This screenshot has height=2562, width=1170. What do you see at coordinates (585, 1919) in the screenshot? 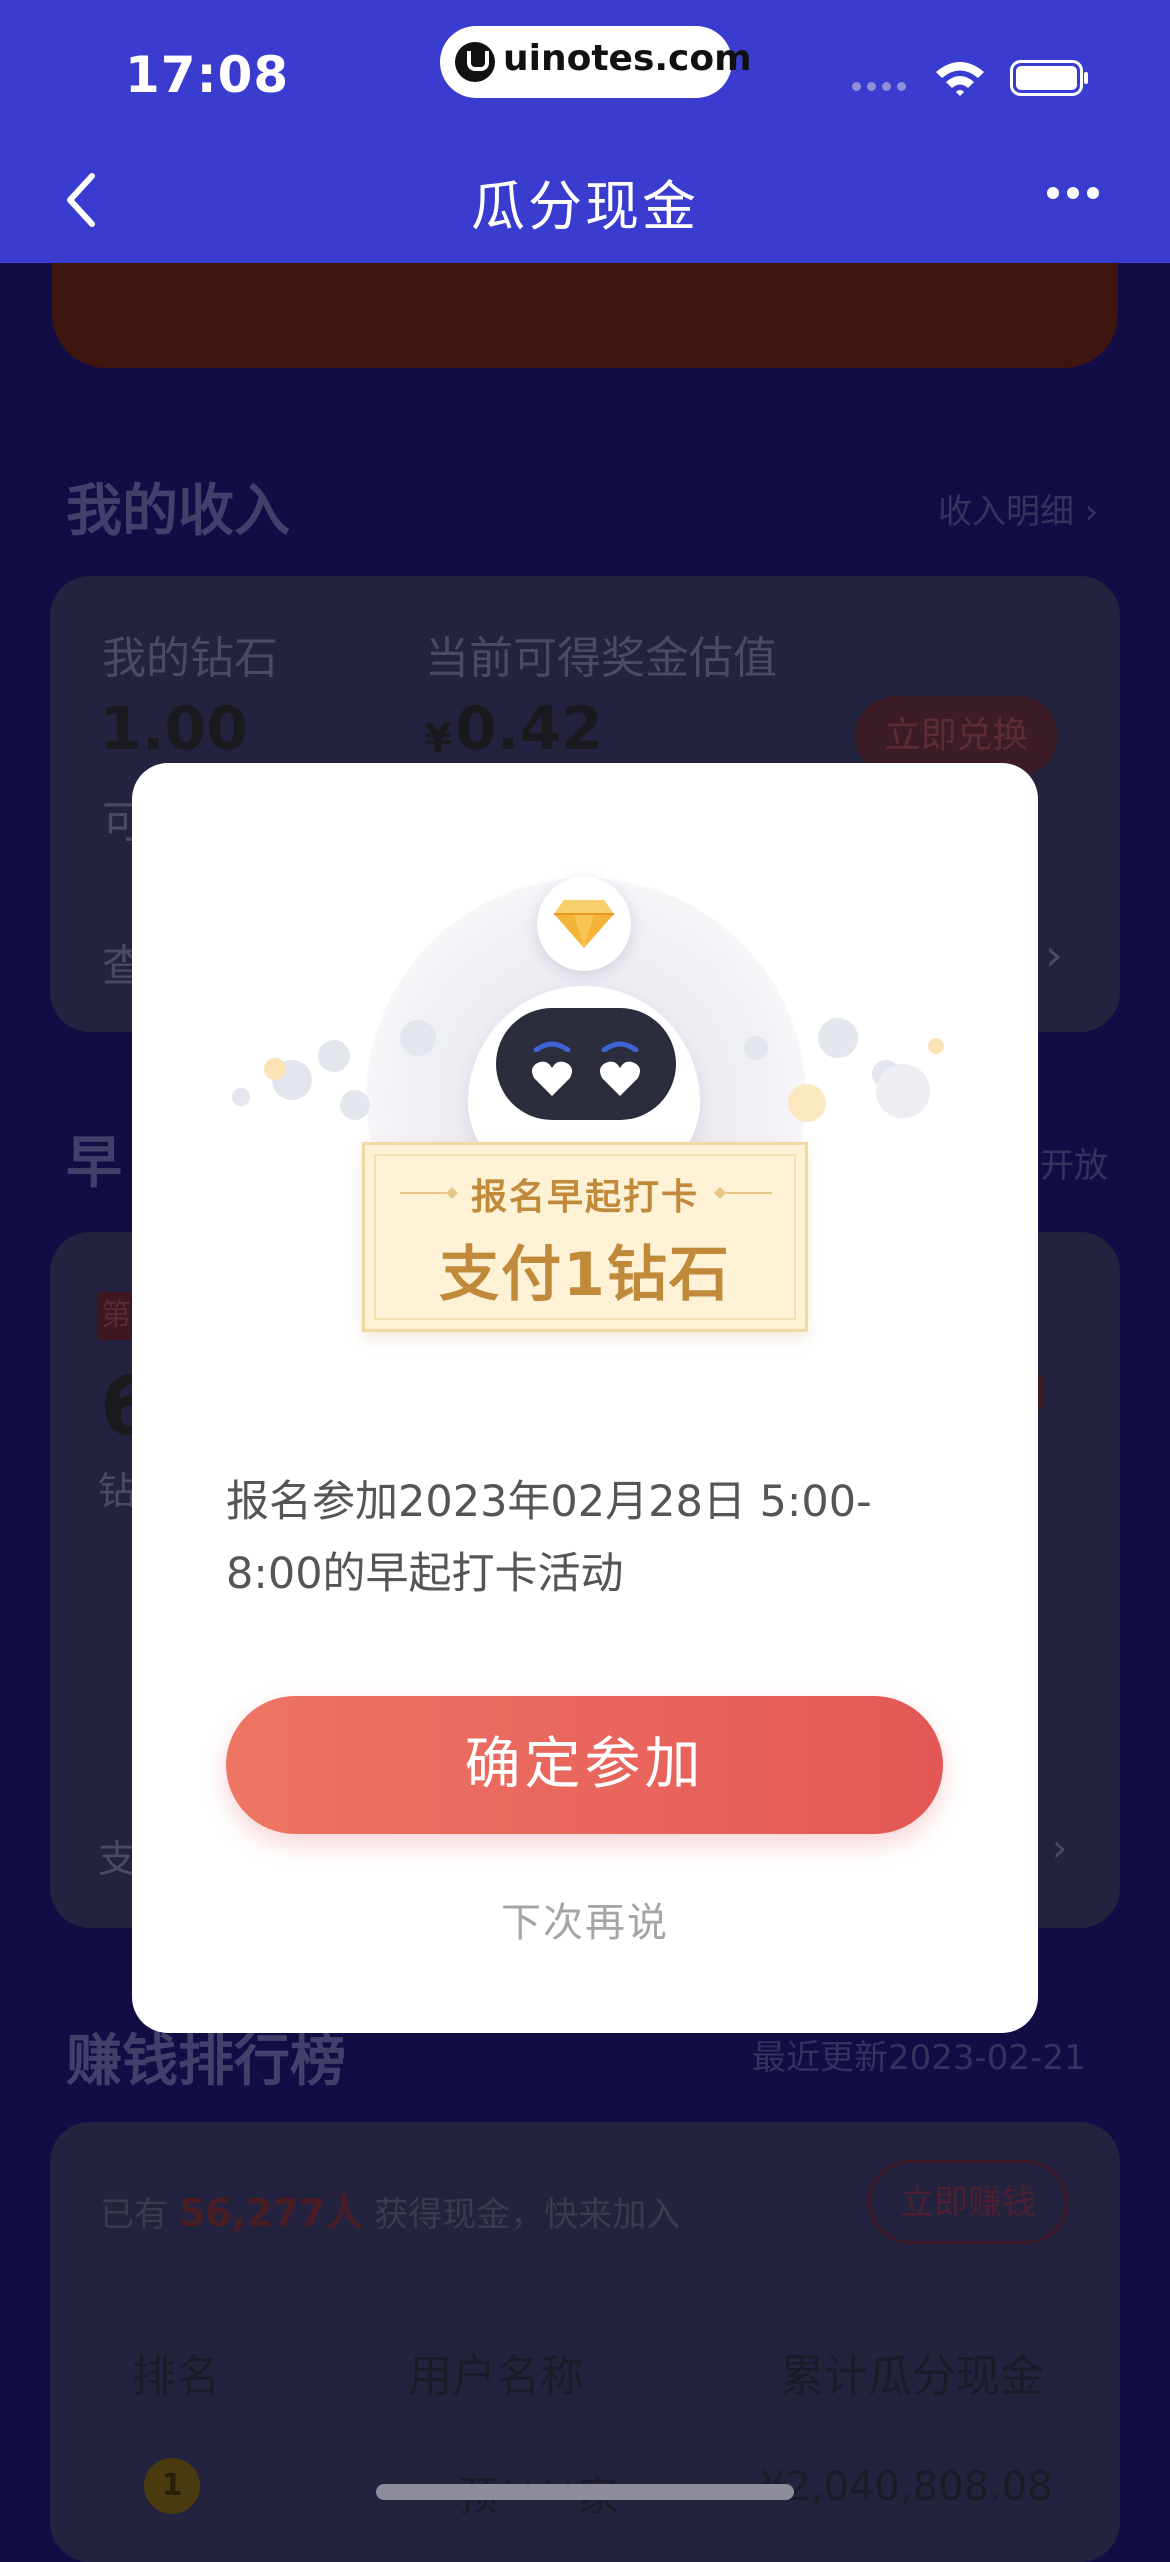
I see `maybe-later-link: 下次再说` at bounding box center [585, 1919].